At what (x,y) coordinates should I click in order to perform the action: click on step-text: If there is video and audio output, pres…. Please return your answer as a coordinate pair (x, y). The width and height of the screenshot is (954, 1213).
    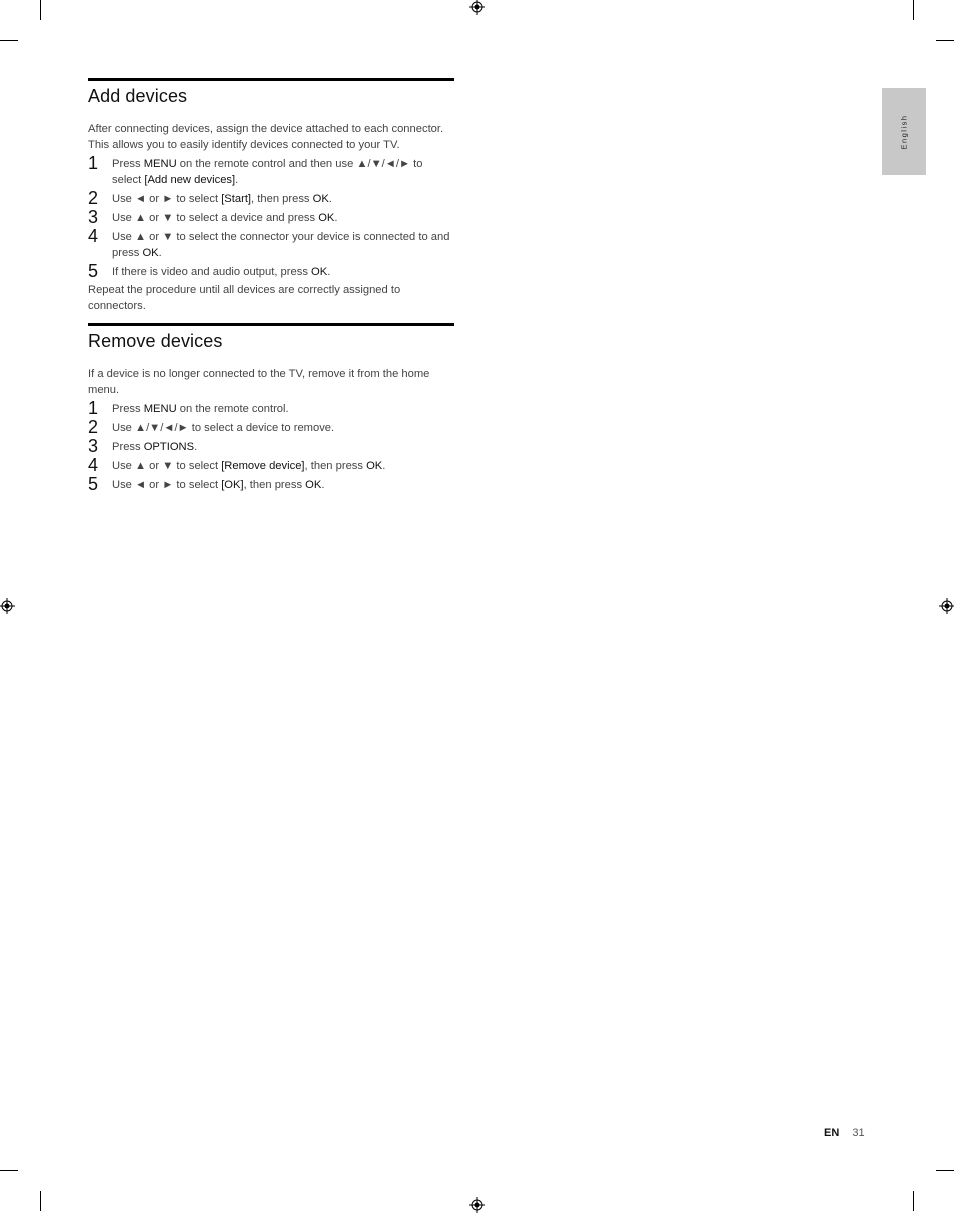
    Looking at the image, I should click on (212, 272).